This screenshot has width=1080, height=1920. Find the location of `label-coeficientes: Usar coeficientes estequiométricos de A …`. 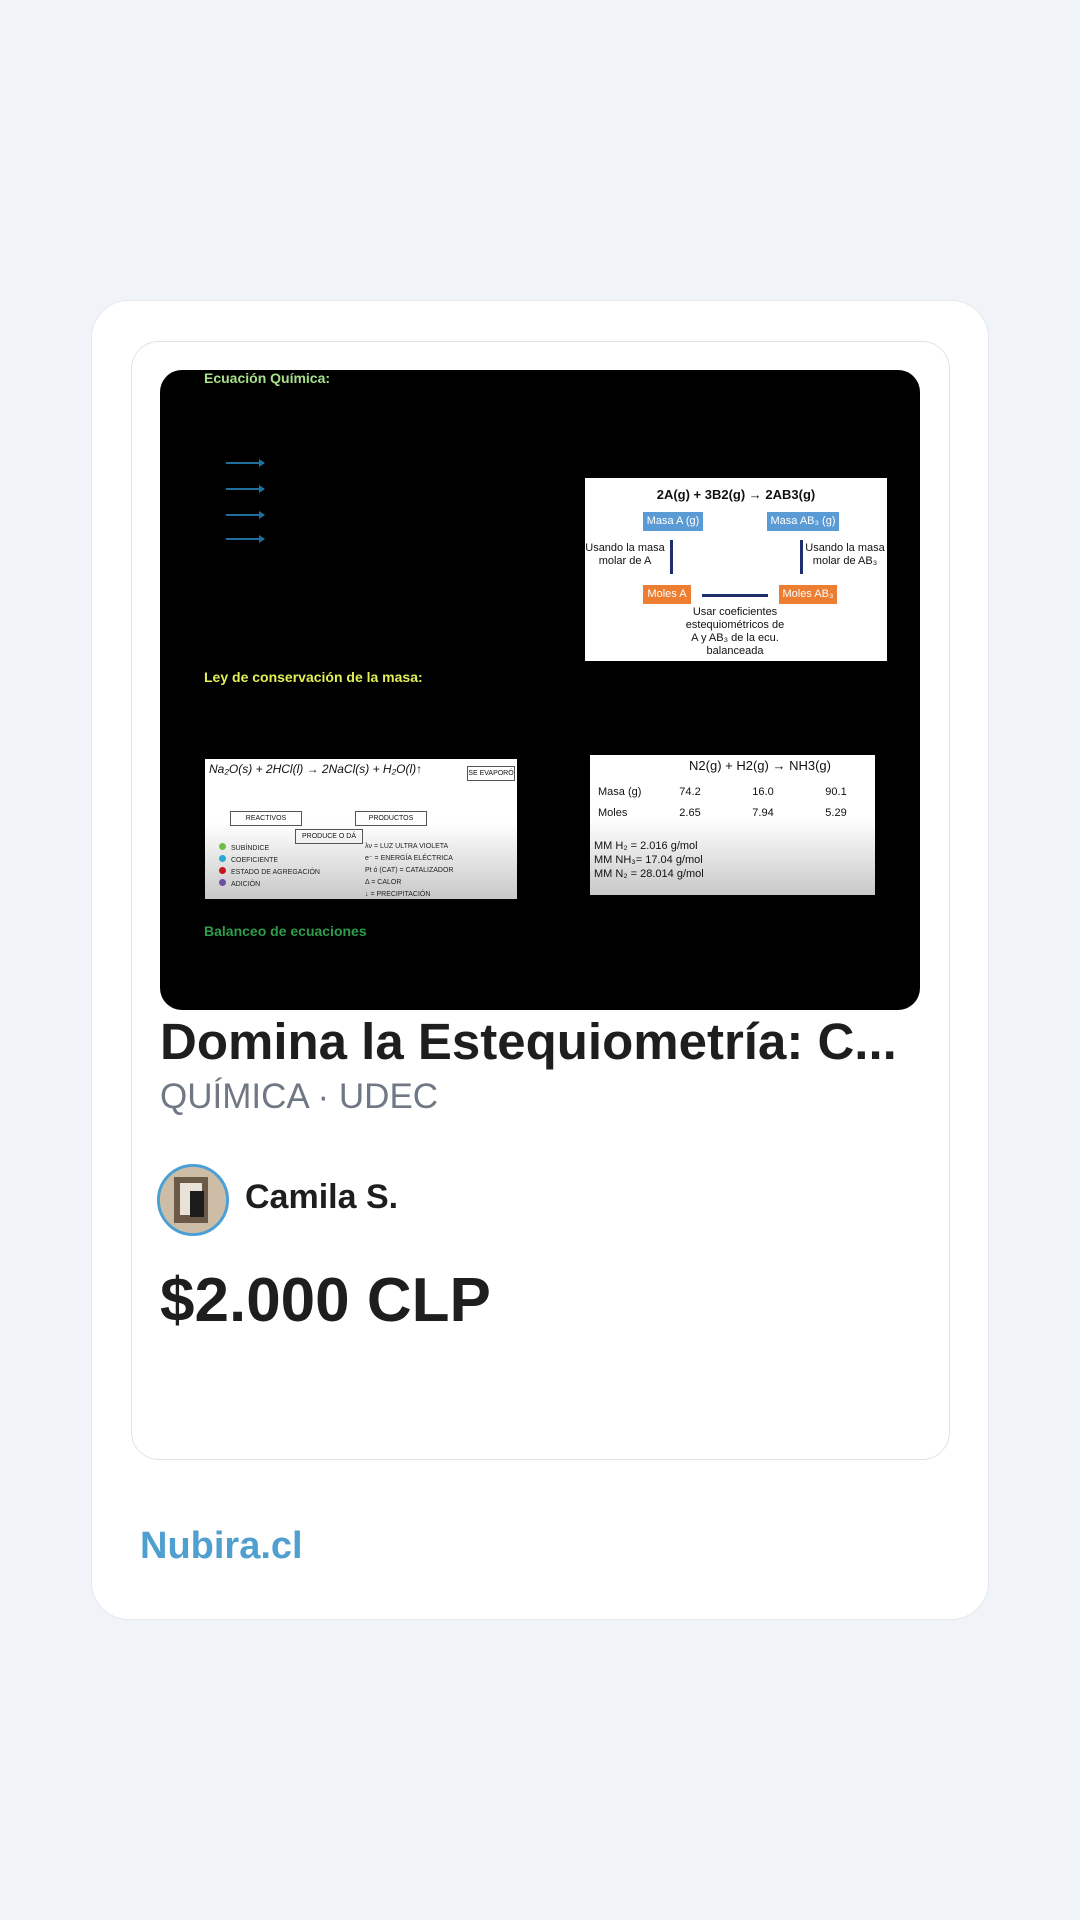

label-coeficientes: Usar coeficientes estequiométricos de A … is located at coordinates (735, 631).